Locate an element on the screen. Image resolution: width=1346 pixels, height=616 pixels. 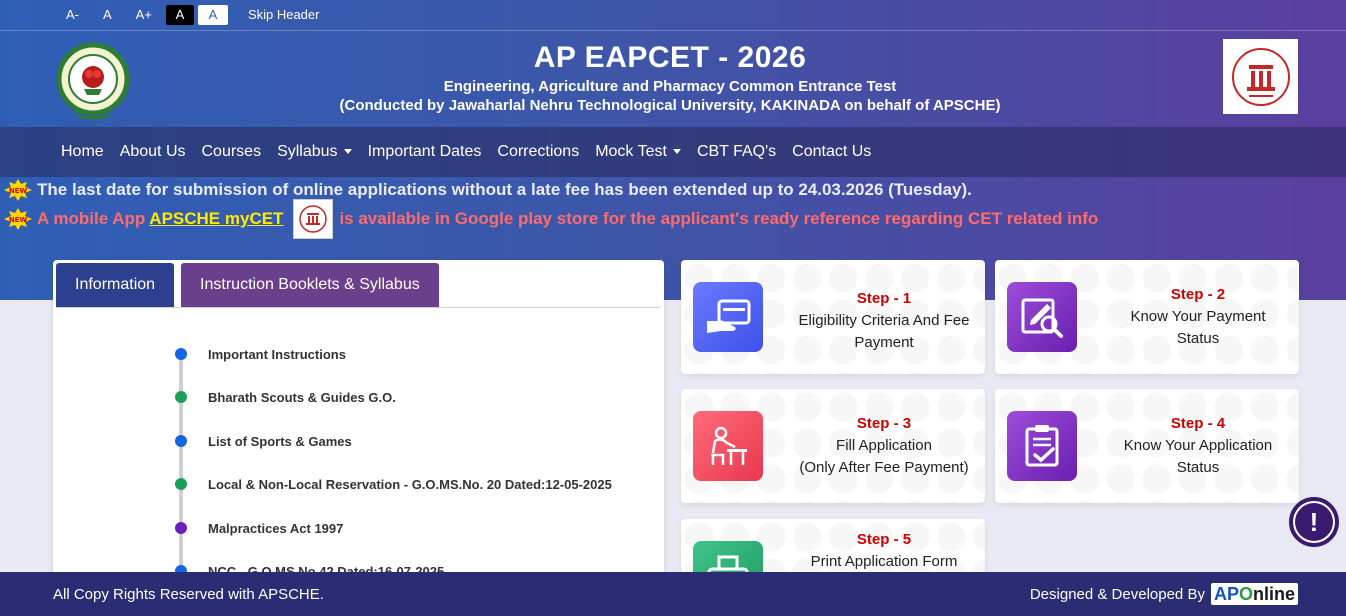
timeline-line is located at coordinates (181, 465).